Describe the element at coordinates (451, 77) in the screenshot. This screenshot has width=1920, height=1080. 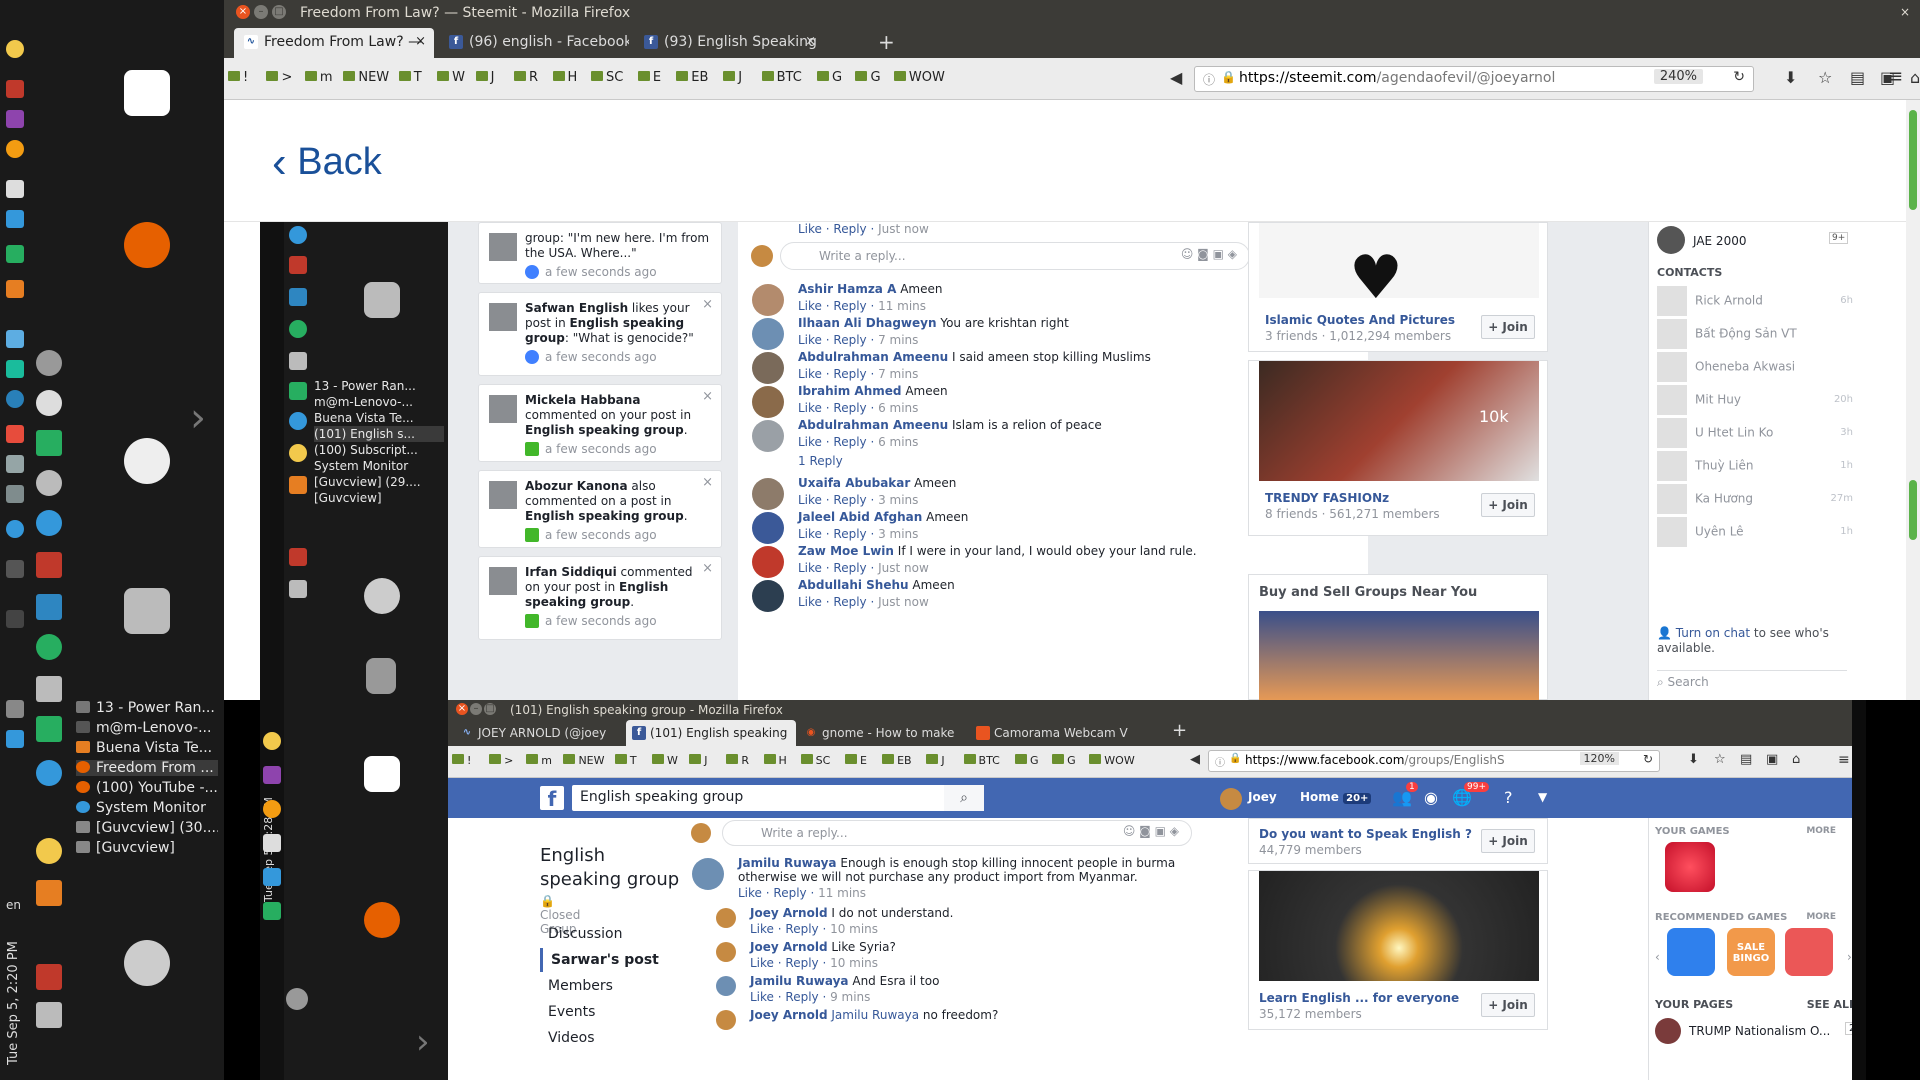
I see `bookmark-item: W` at that location.